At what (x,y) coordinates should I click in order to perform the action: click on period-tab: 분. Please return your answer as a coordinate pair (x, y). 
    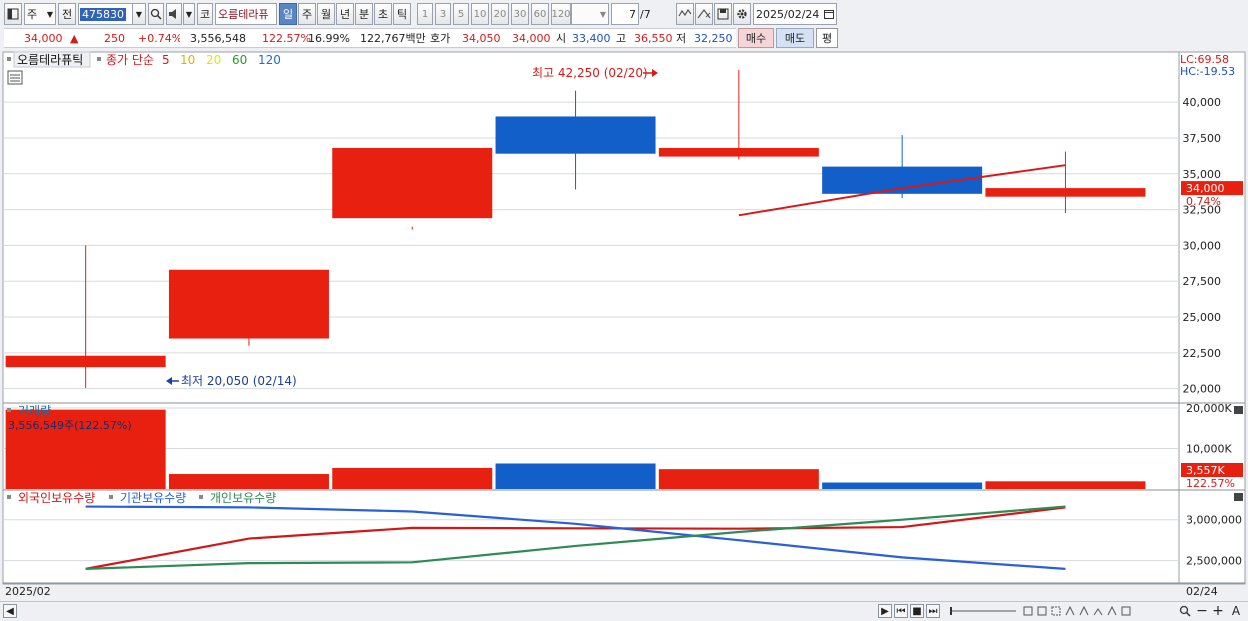
    Looking at the image, I should click on (364, 14).